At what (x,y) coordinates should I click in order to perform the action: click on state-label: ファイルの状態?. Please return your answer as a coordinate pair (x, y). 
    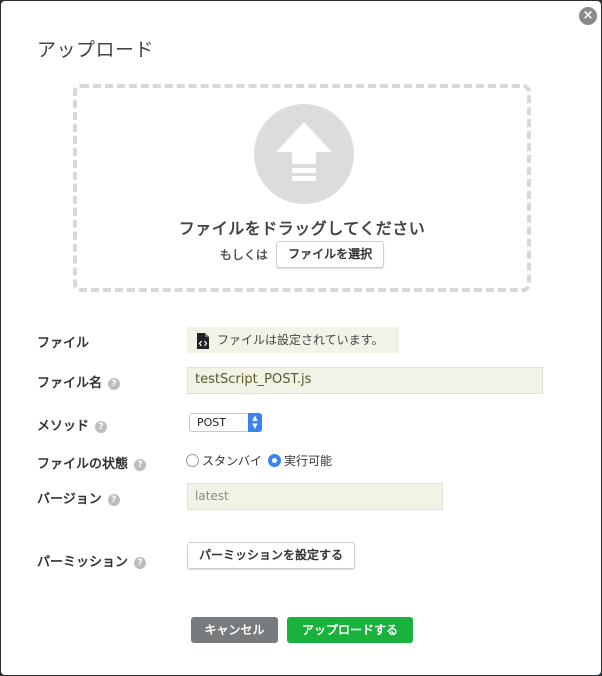
    Looking at the image, I should click on (92, 462).